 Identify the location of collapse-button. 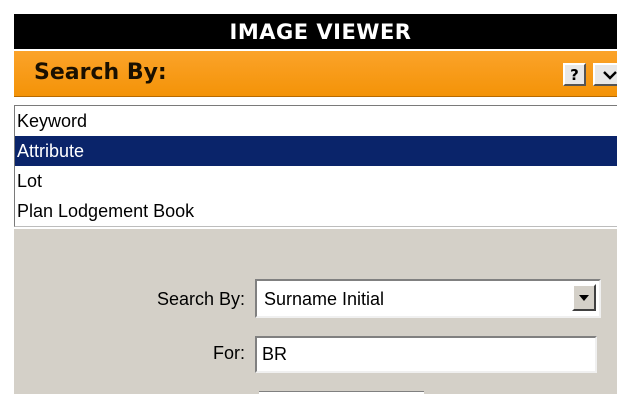
(605, 74).